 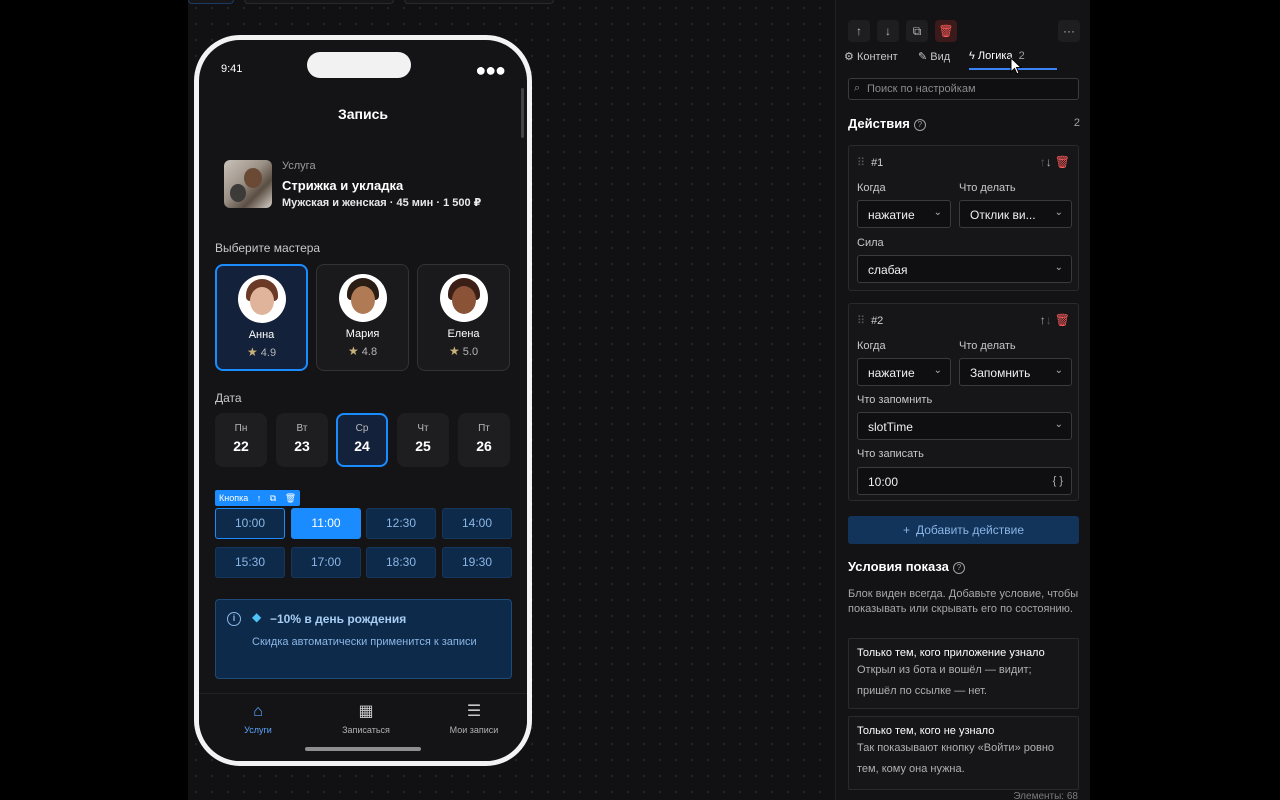 I want to click on info-icon: i, so click(x=234, y=619).